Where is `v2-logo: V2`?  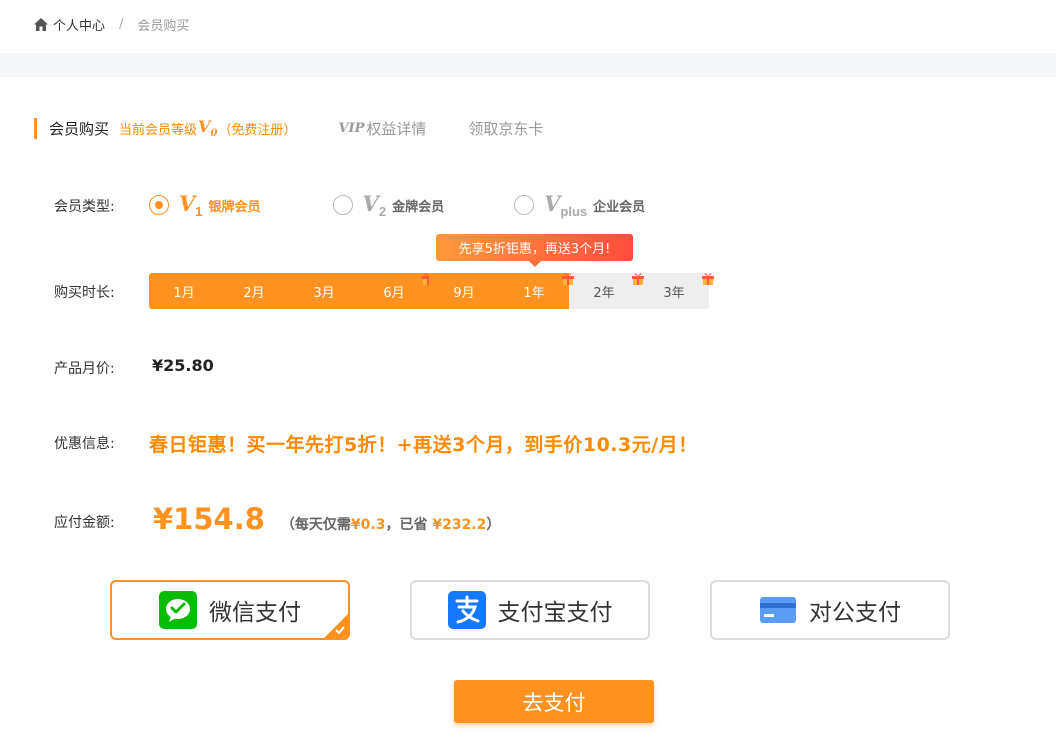 v2-logo: V2 is located at coordinates (374, 205).